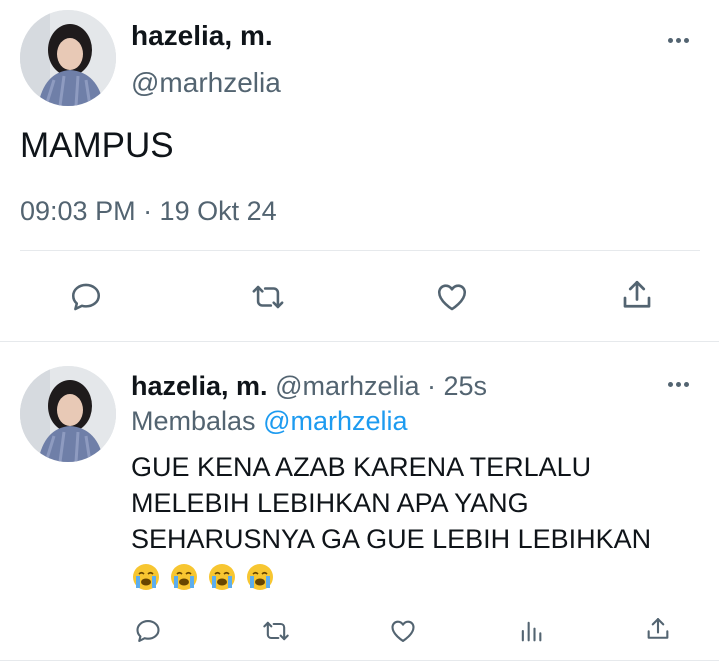 The width and height of the screenshot is (719, 663). Describe the element at coordinates (391, 539) in the screenshot. I see `reply-text-line: SEHARUSNYA GA GUE LEBIH LEBIHKAN` at that location.